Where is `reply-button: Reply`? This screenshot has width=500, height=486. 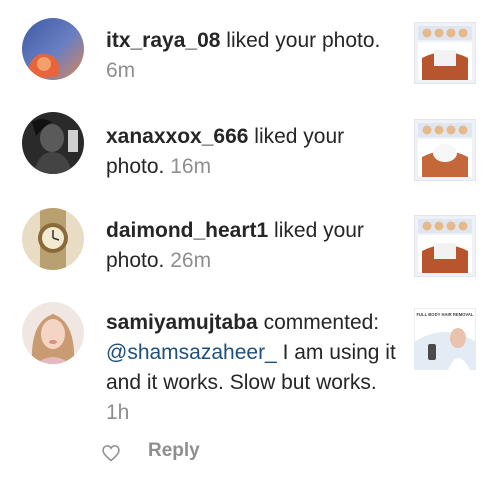
reply-button: Reply is located at coordinates (174, 451).